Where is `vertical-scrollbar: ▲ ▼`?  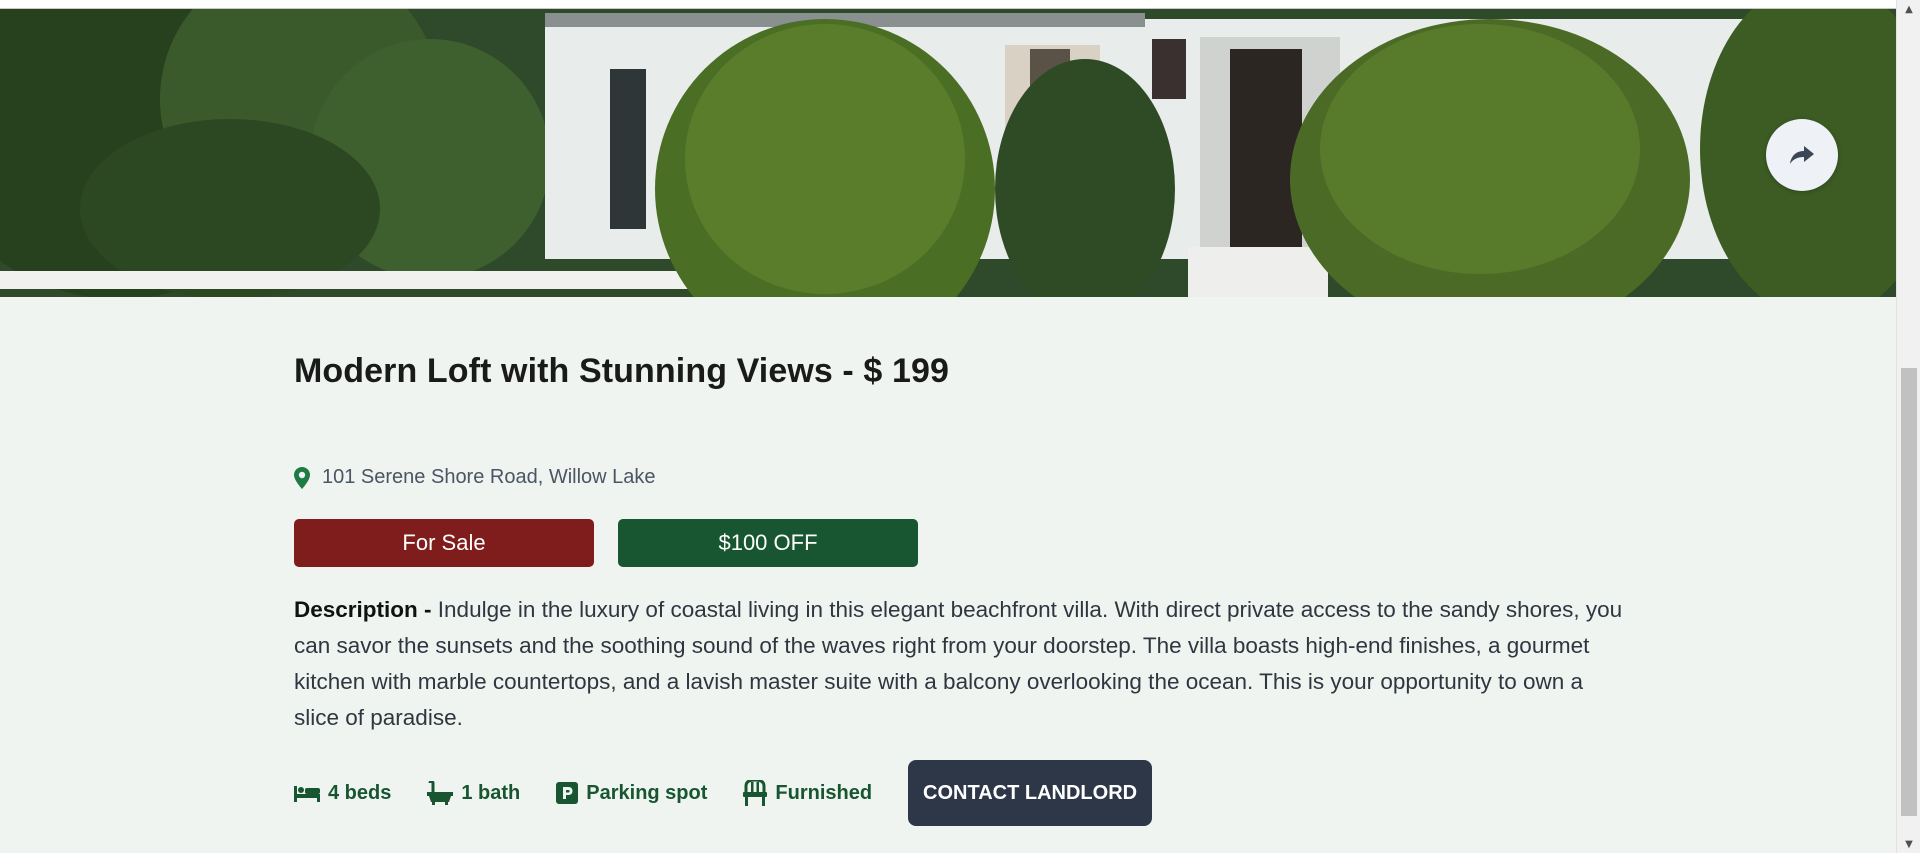 vertical-scrollbar: ▲ ▼ is located at coordinates (1908, 426).